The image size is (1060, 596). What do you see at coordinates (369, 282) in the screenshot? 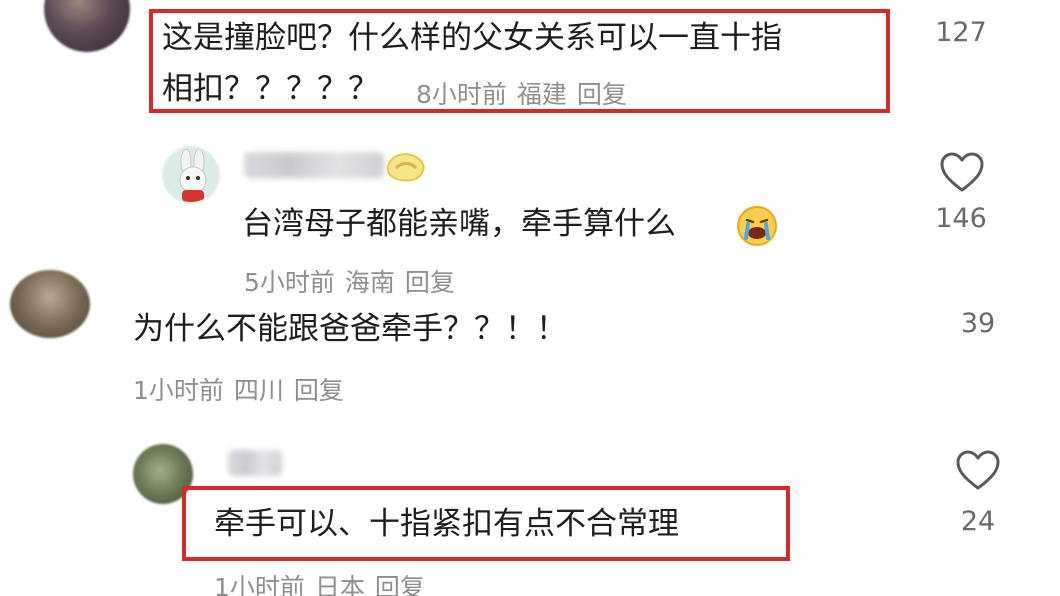
I see `comment-location: 海南` at bounding box center [369, 282].